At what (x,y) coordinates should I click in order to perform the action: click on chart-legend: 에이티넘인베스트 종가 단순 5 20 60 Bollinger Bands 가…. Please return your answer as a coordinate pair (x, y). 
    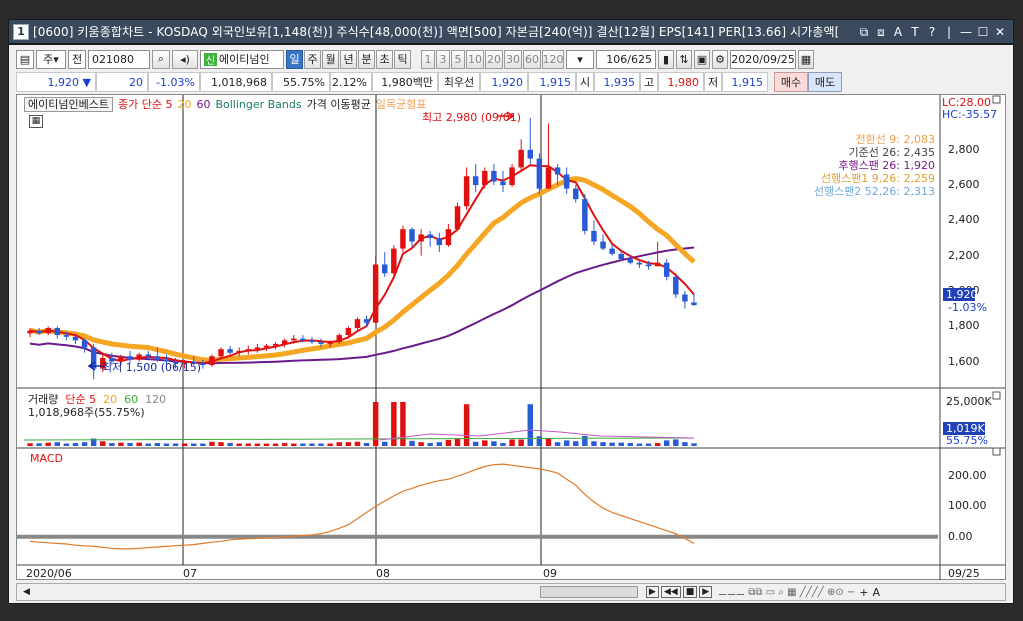
    Looking at the image, I should click on (225, 104).